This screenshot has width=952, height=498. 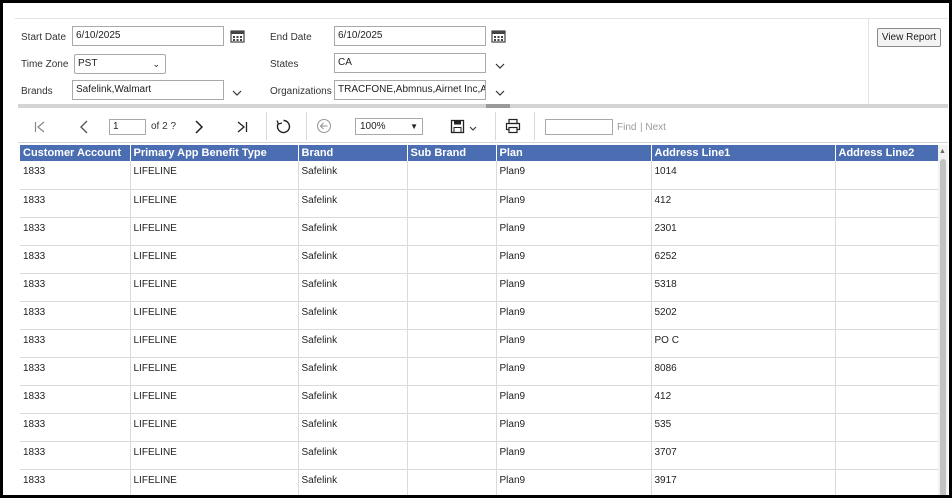 What do you see at coordinates (743, 343) in the screenshot?
I see `table-cell: PO C` at bounding box center [743, 343].